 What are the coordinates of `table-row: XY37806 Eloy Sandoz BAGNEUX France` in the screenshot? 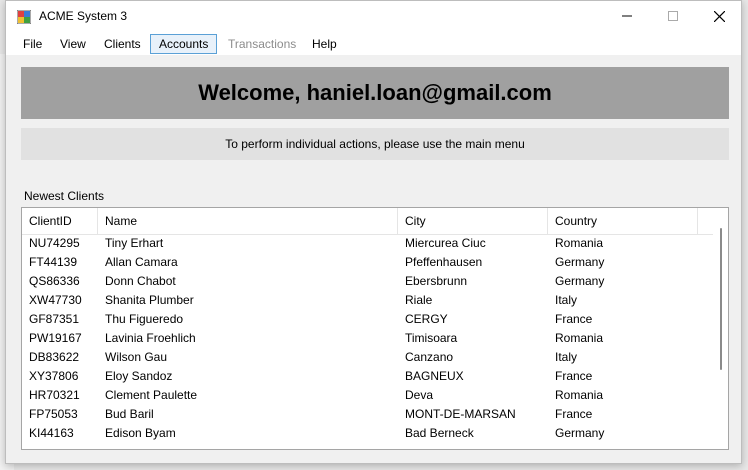 It's located at (367, 376).